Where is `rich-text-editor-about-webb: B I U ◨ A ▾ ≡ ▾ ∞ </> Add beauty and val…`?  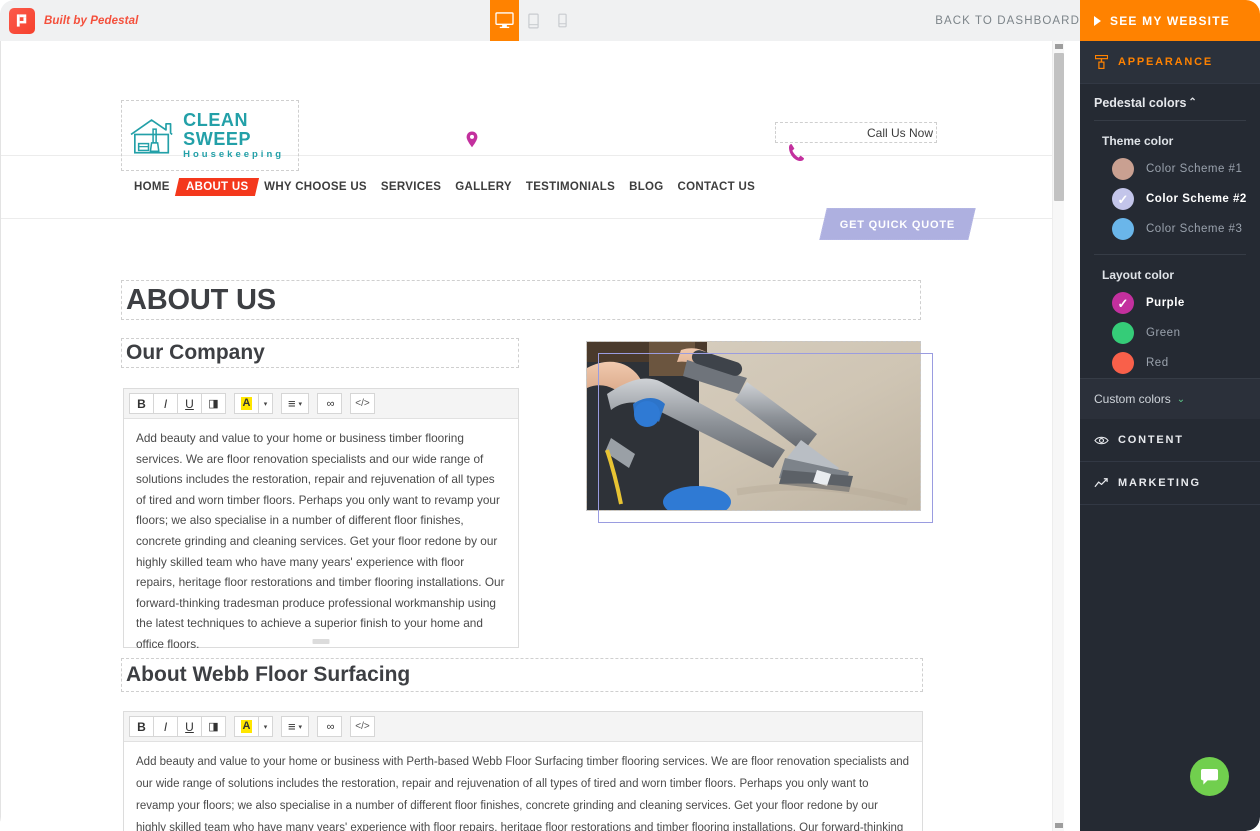
rich-text-editor-about-webb: B I U ◨ A ▾ ≡ ▾ ∞ </> Add beauty and val… is located at coordinates (523, 771).